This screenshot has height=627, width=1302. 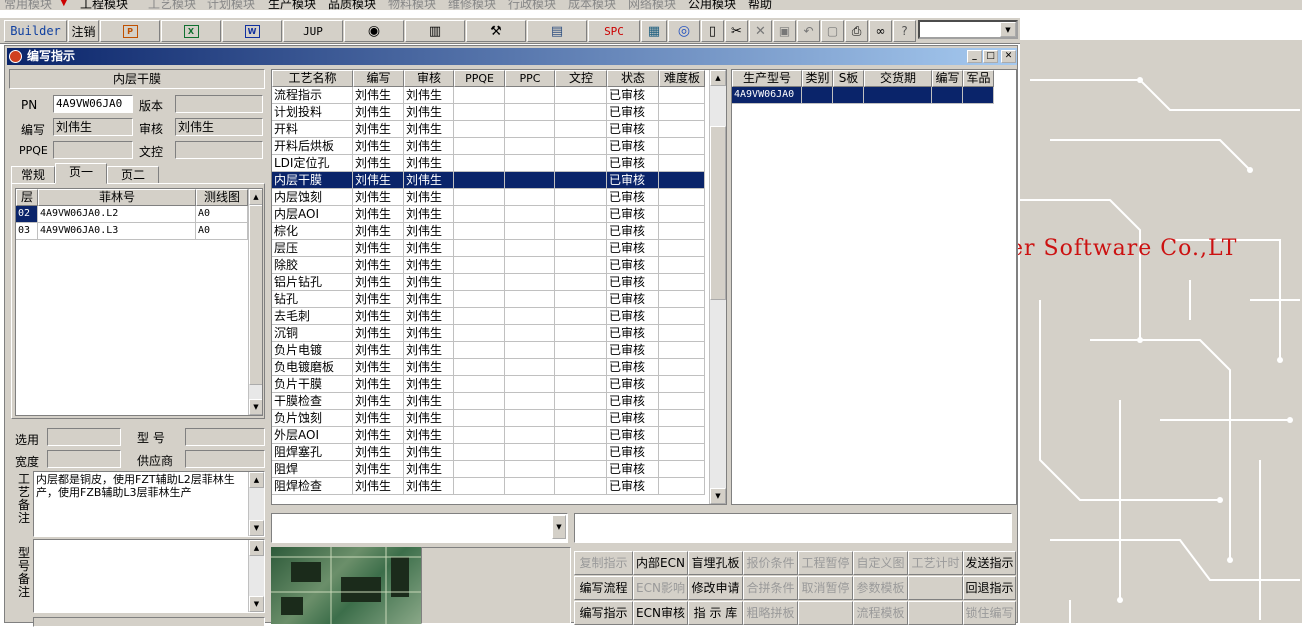 I want to click on reviewer-field: 刘伟生, so click(x=219, y=127).